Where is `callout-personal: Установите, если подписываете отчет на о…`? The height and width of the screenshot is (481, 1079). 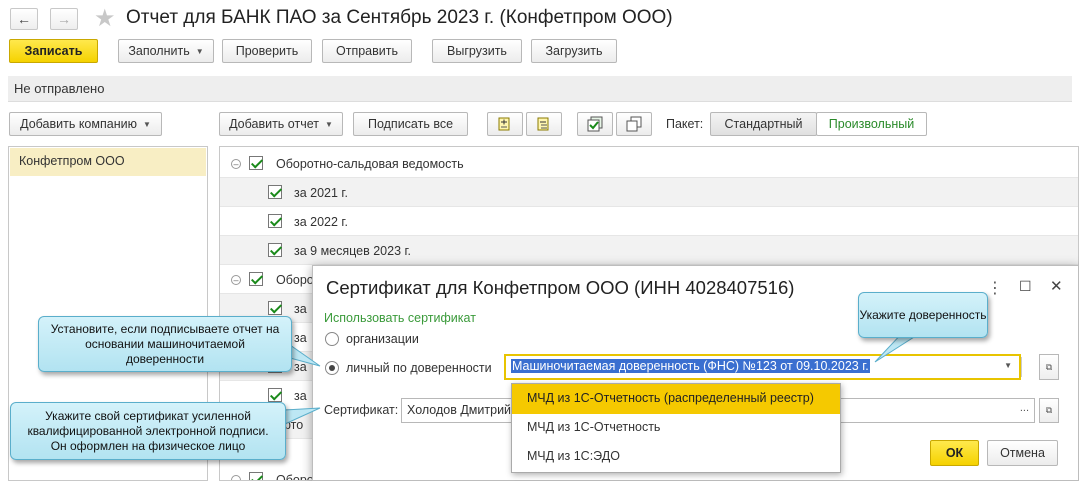 callout-personal: Установите, если подписываете отчет на о… is located at coordinates (165, 344).